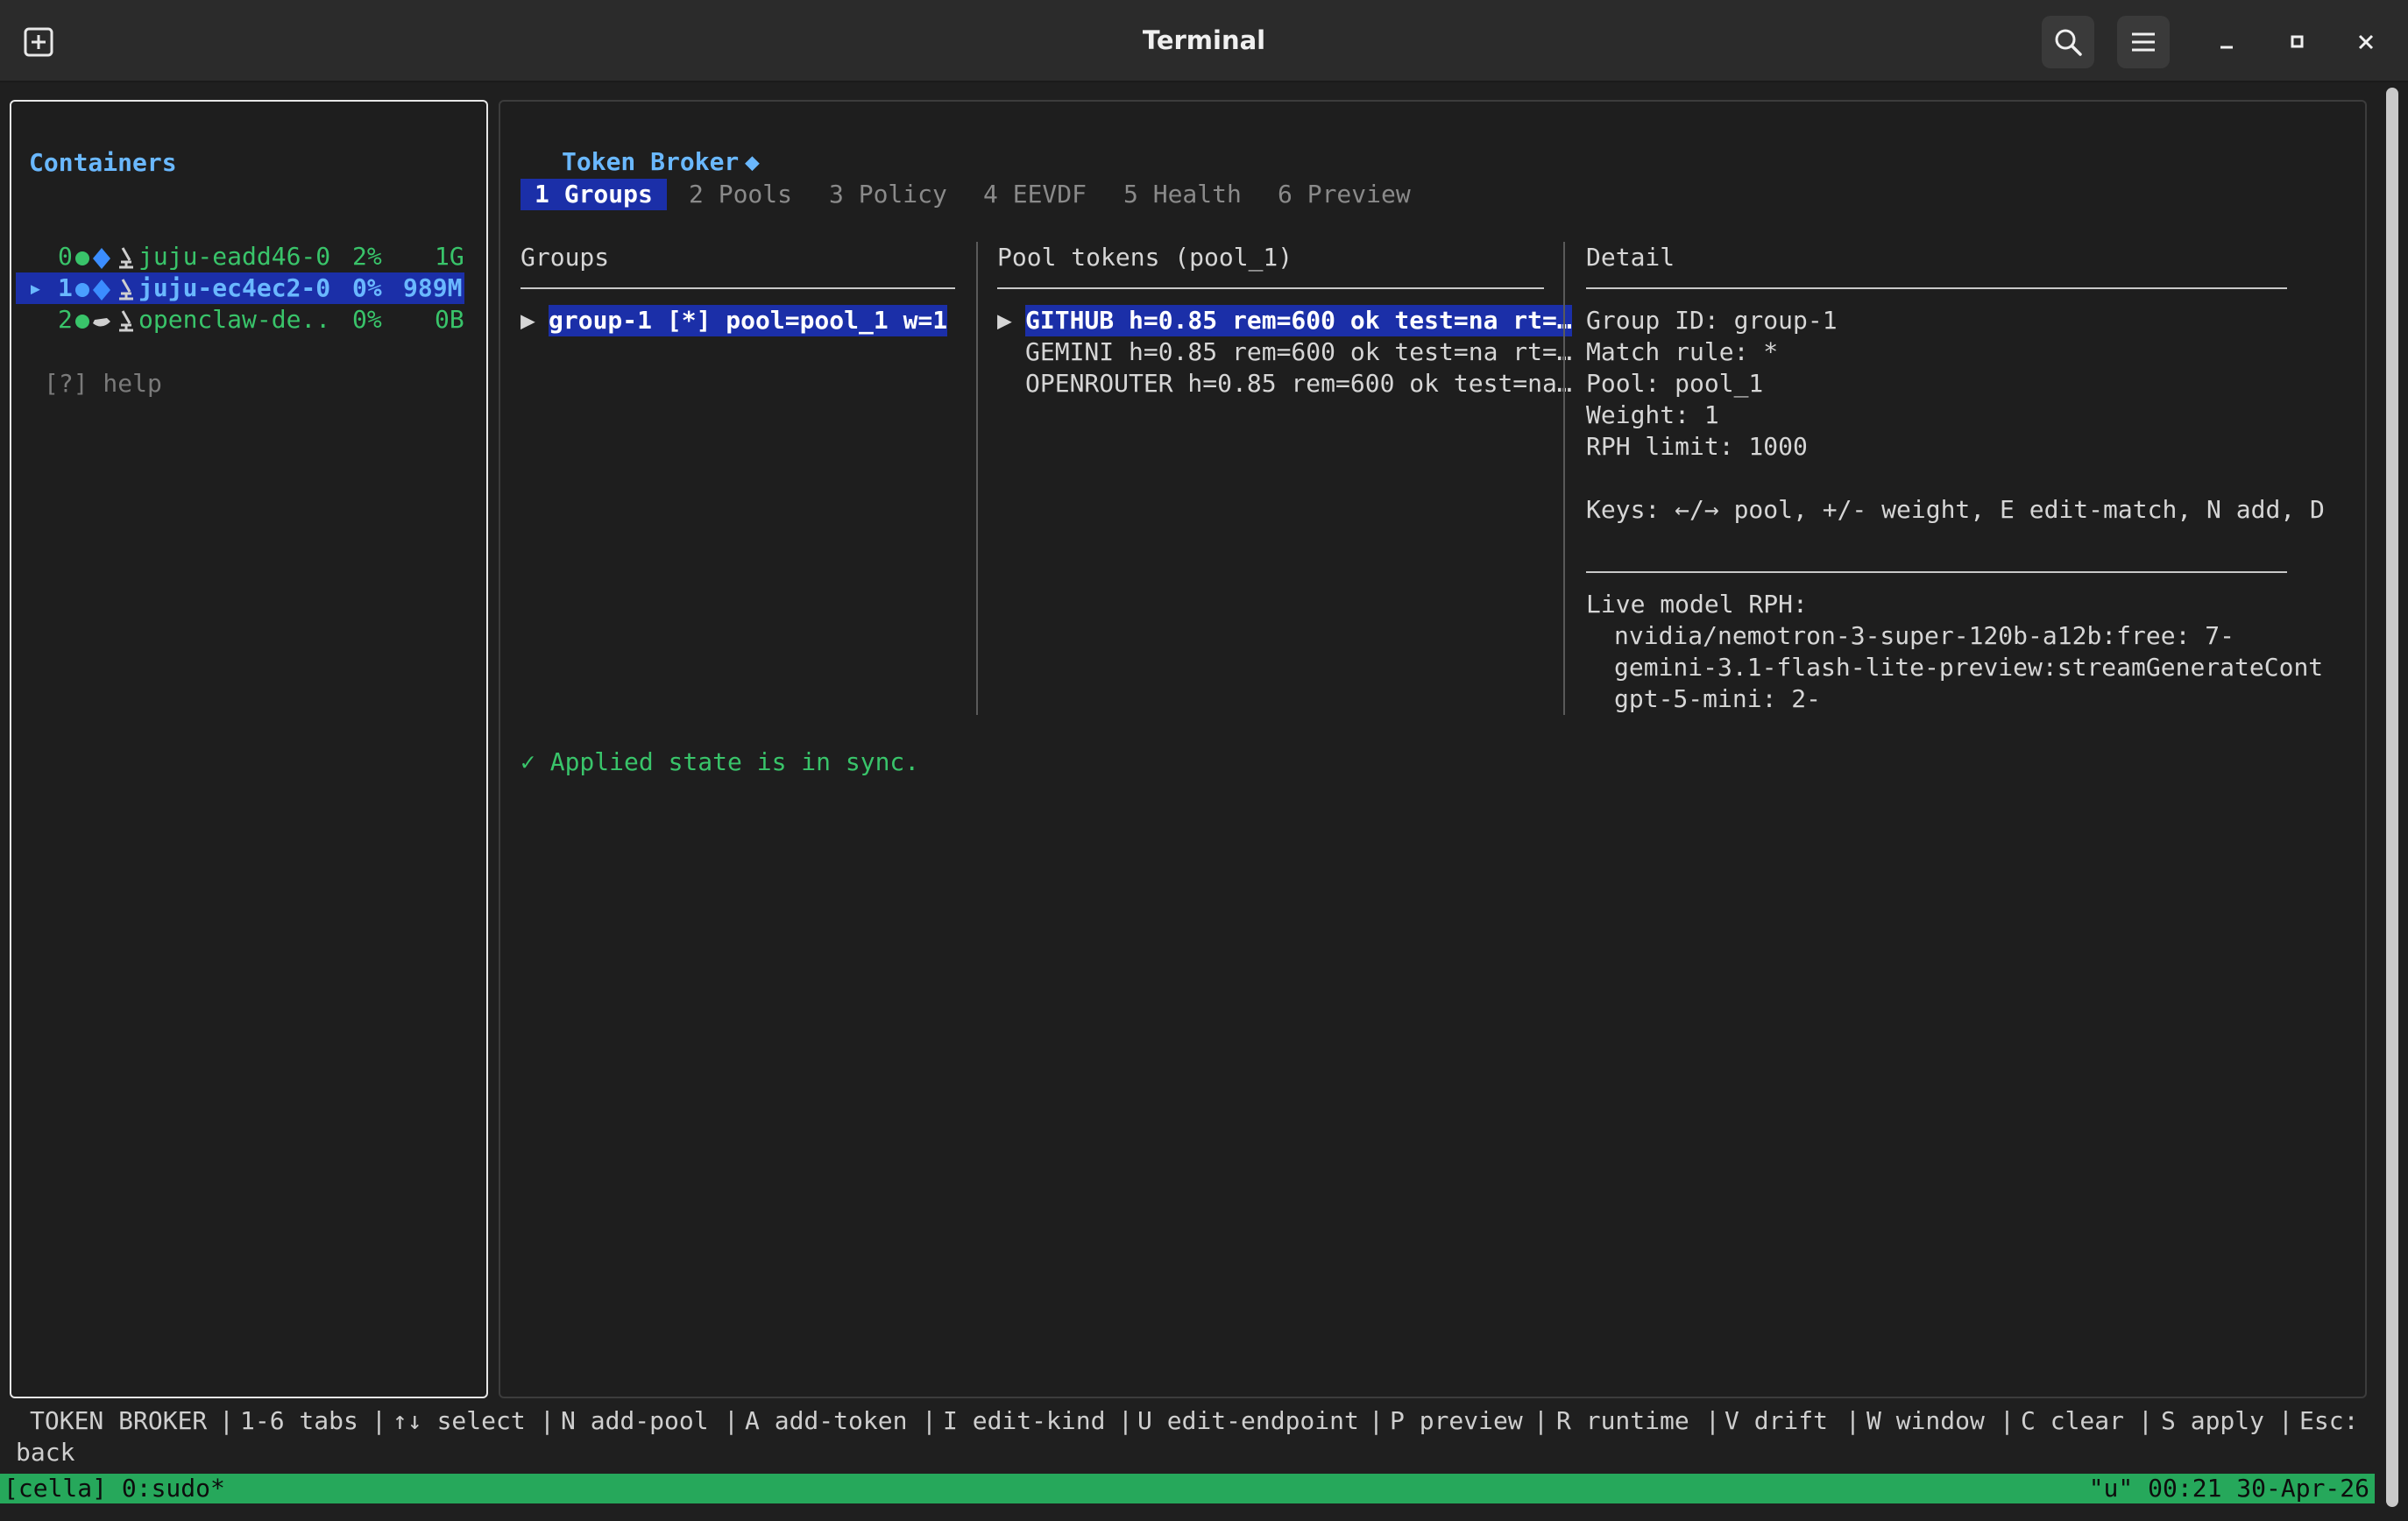 This screenshot has height=1521, width=2408. What do you see at coordinates (740, 194) in the screenshot?
I see `tab-pools: 2 Pools` at bounding box center [740, 194].